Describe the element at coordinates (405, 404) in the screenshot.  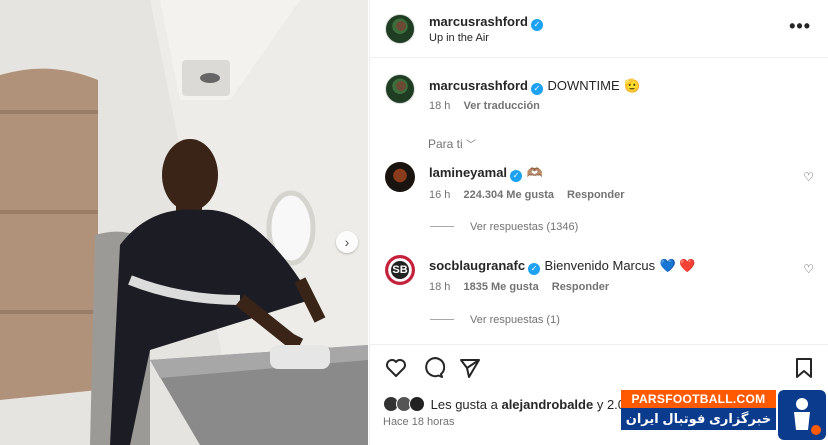
I see `liker-avatars` at that location.